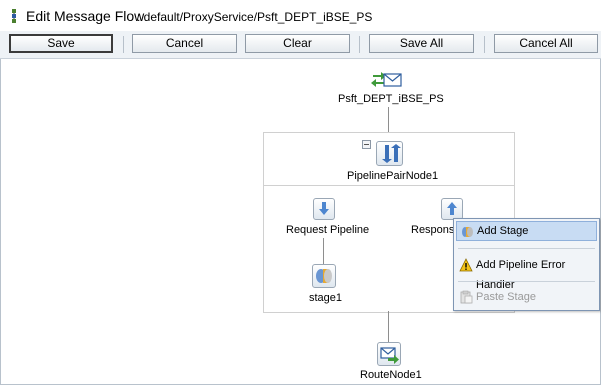  I want to click on menu-item-label: Paste Stage, so click(506, 297).